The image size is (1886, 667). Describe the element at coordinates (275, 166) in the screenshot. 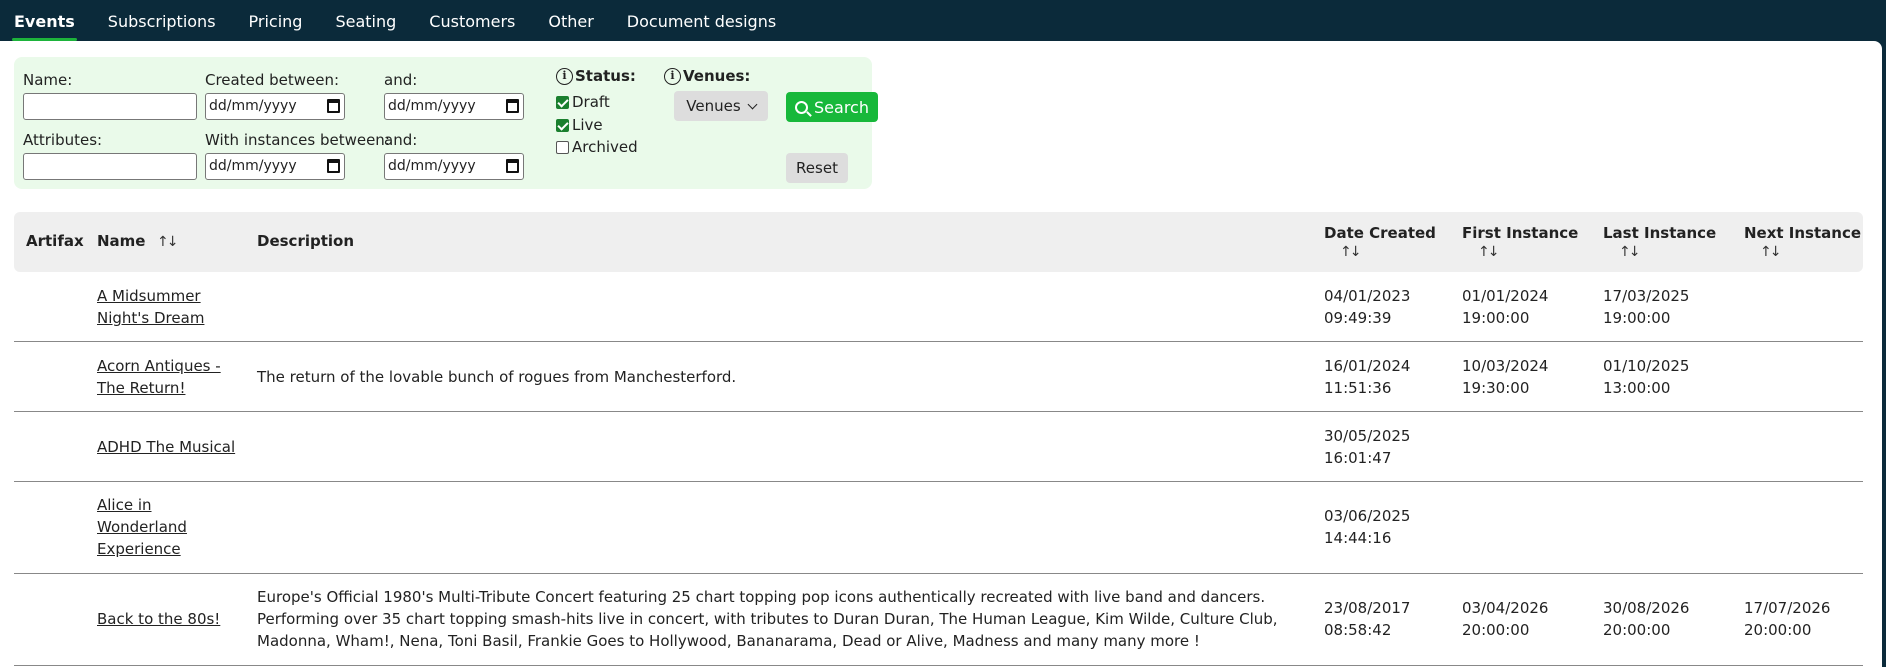

I see `instances-from-date-input: dd/mm/yyyy` at that location.